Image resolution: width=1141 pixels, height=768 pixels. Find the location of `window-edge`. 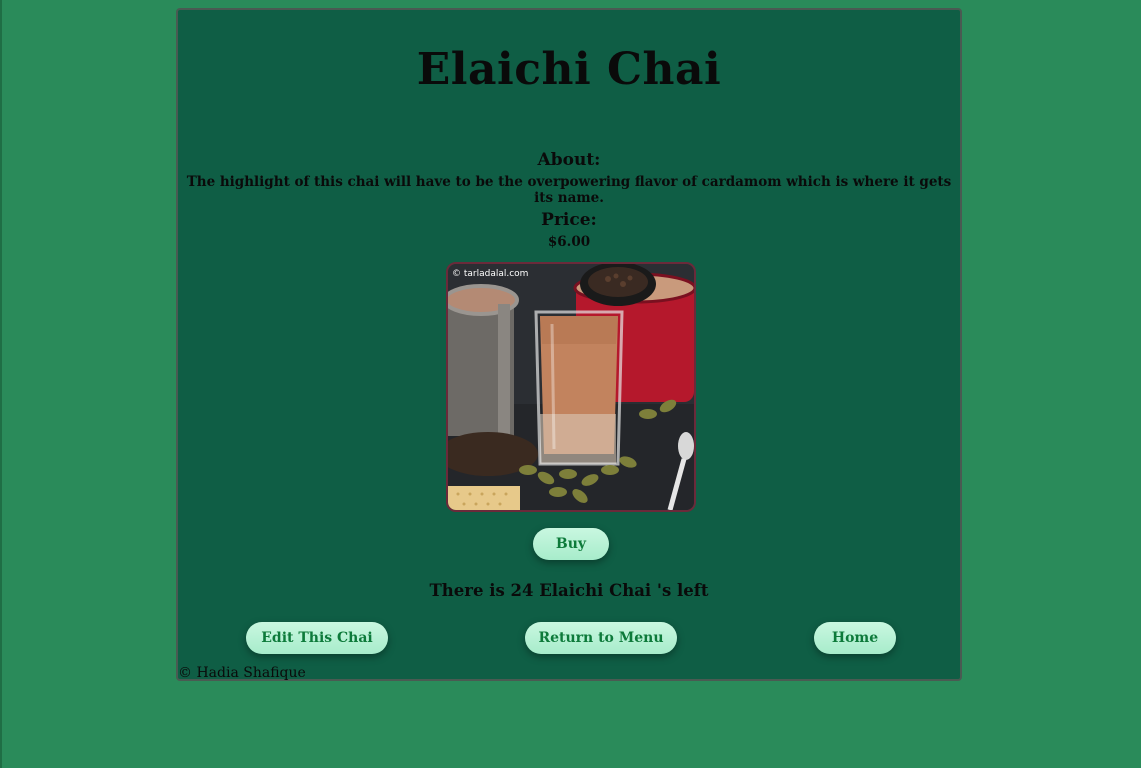

window-edge is located at coordinates (1, 384).